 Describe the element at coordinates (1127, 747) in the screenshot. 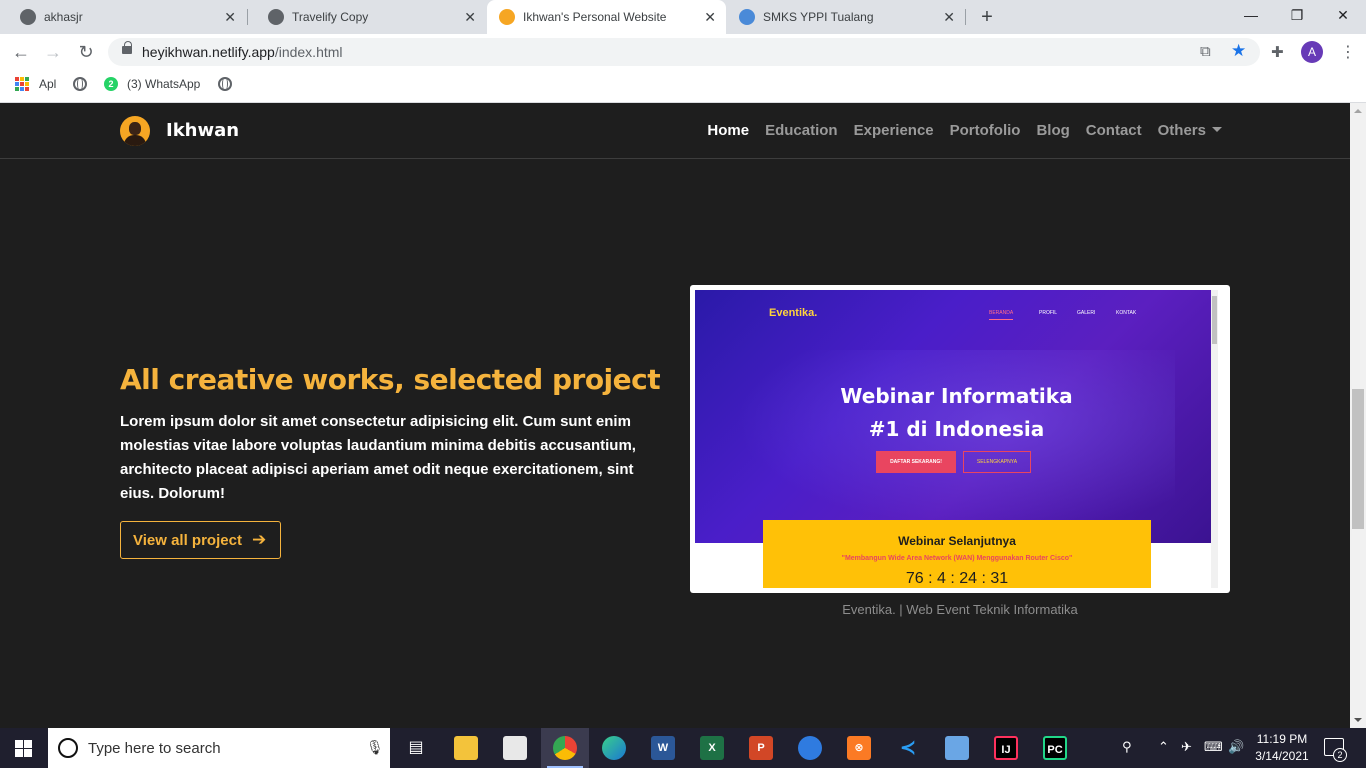

I see `people-icon: ⚲` at that location.